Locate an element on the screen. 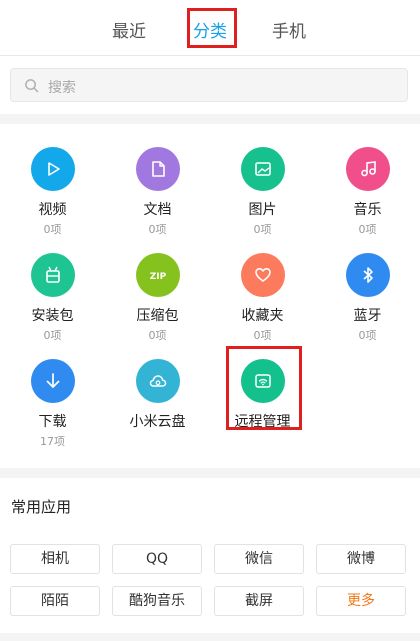 This screenshot has height=641, width=420. bluetooth-icon-circle is located at coordinates (367, 275).